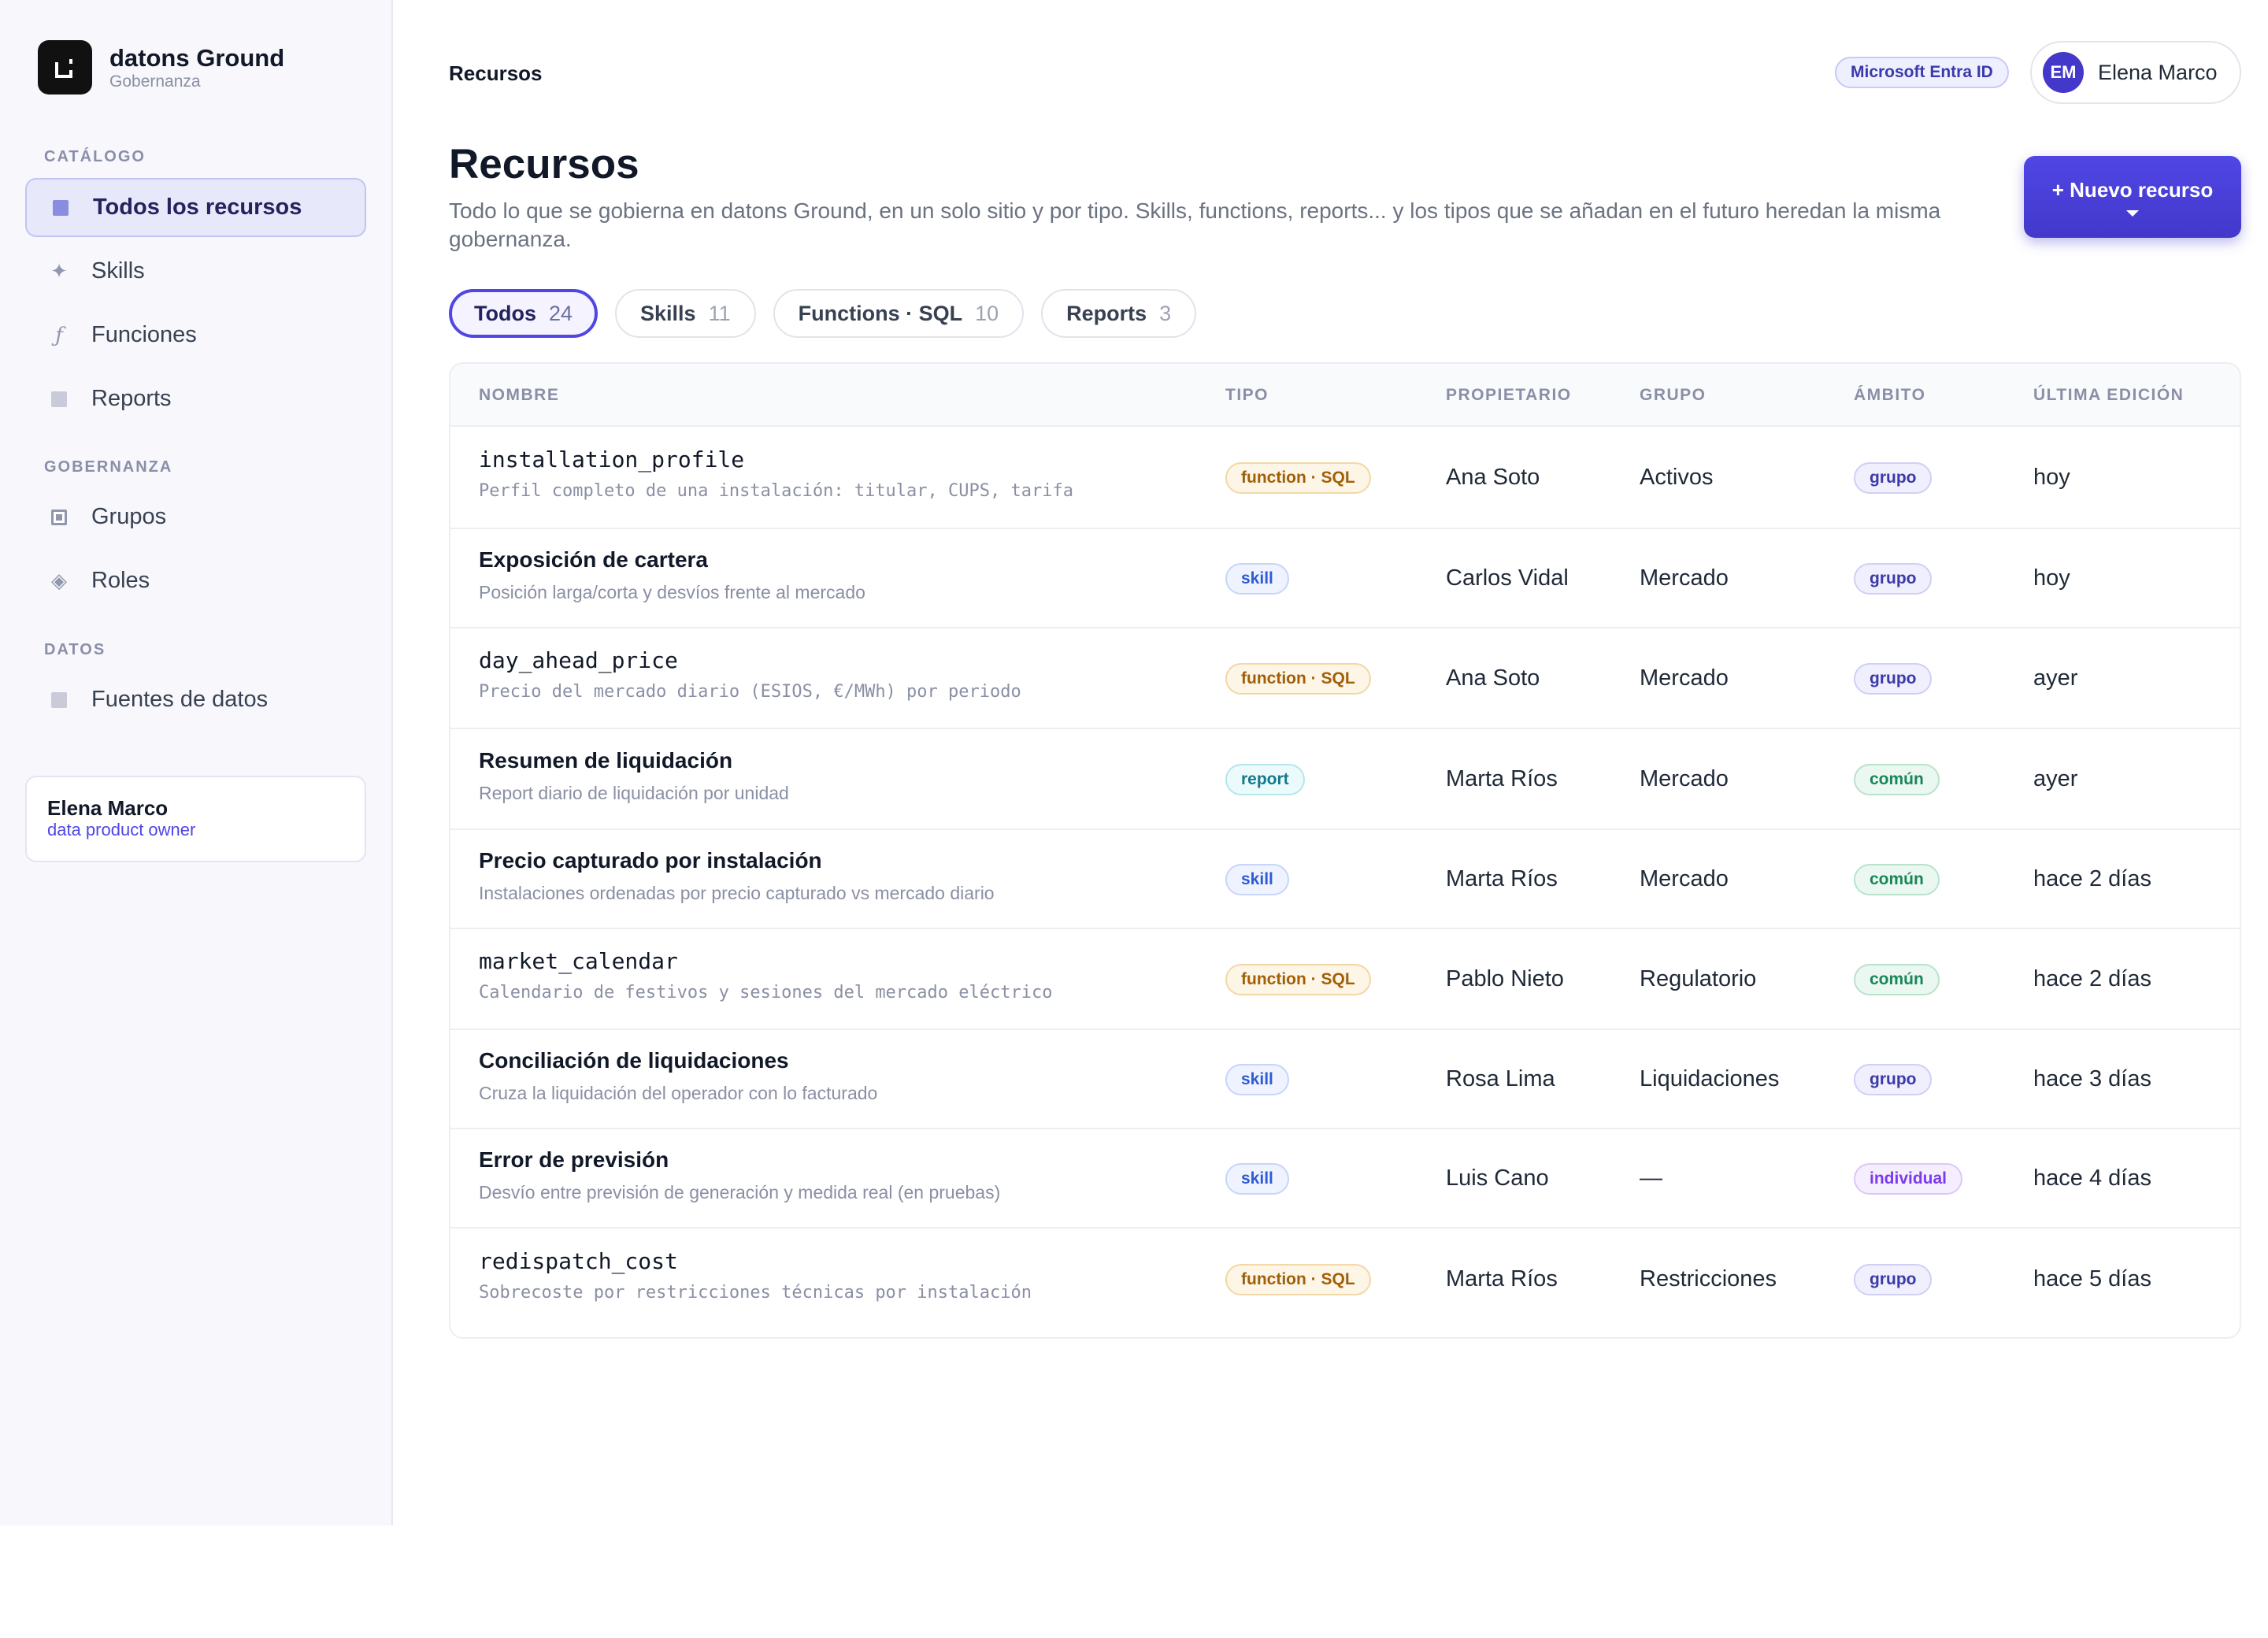 The width and height of the screenshot is (2268, 1638). I want to click on group-name: Activos, so click(1677, 477).